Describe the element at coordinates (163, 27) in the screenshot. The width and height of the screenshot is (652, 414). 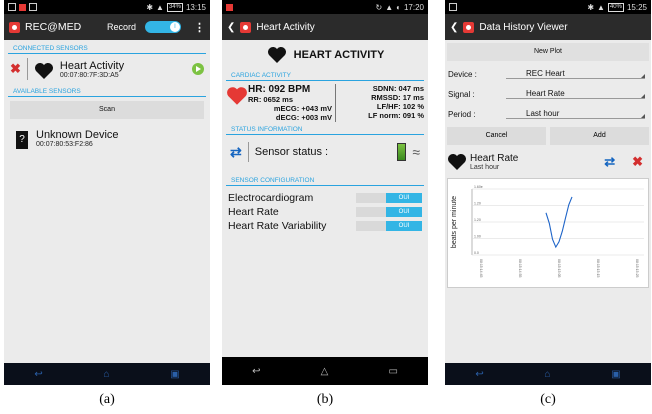
I see `record-toggle: I` at that location.